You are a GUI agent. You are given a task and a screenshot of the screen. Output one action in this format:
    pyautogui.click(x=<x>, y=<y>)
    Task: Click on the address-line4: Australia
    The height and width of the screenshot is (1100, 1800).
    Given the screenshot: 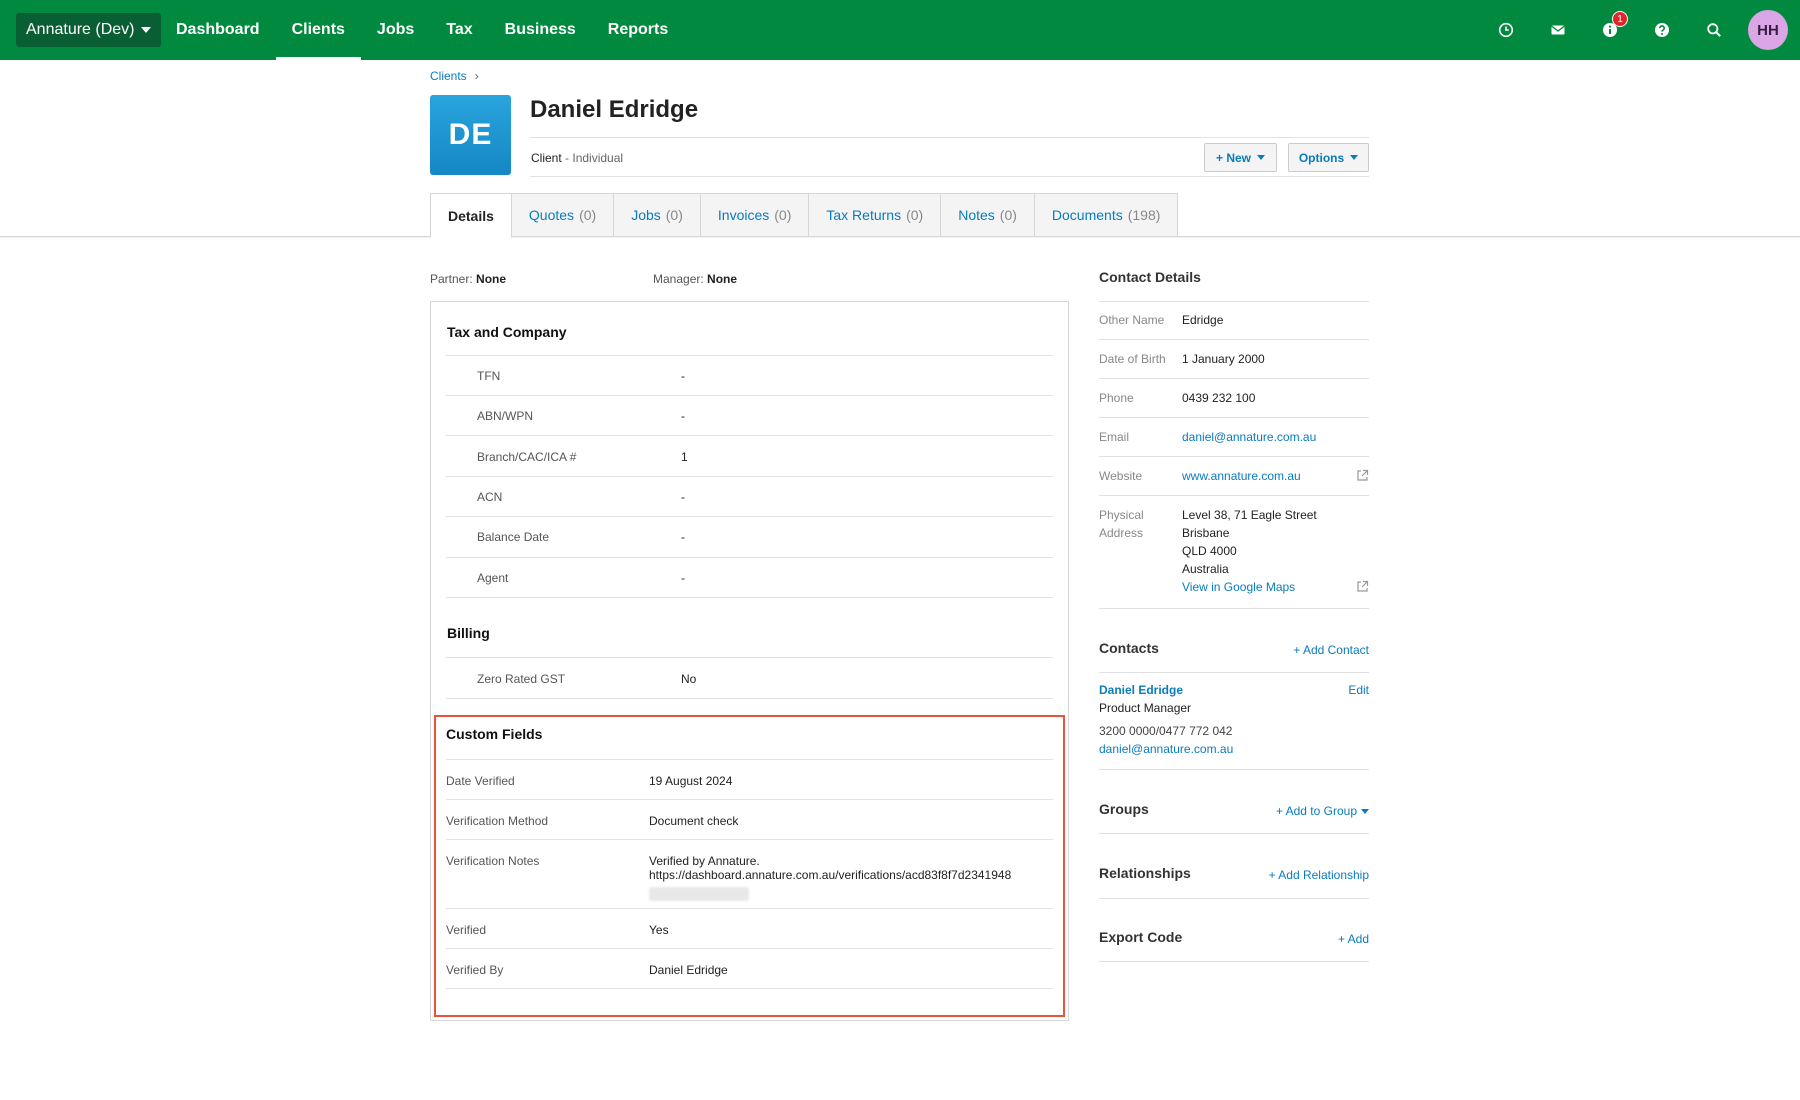 What is the action you would take?
    pyautogui.click(x=1205, y=569)
    